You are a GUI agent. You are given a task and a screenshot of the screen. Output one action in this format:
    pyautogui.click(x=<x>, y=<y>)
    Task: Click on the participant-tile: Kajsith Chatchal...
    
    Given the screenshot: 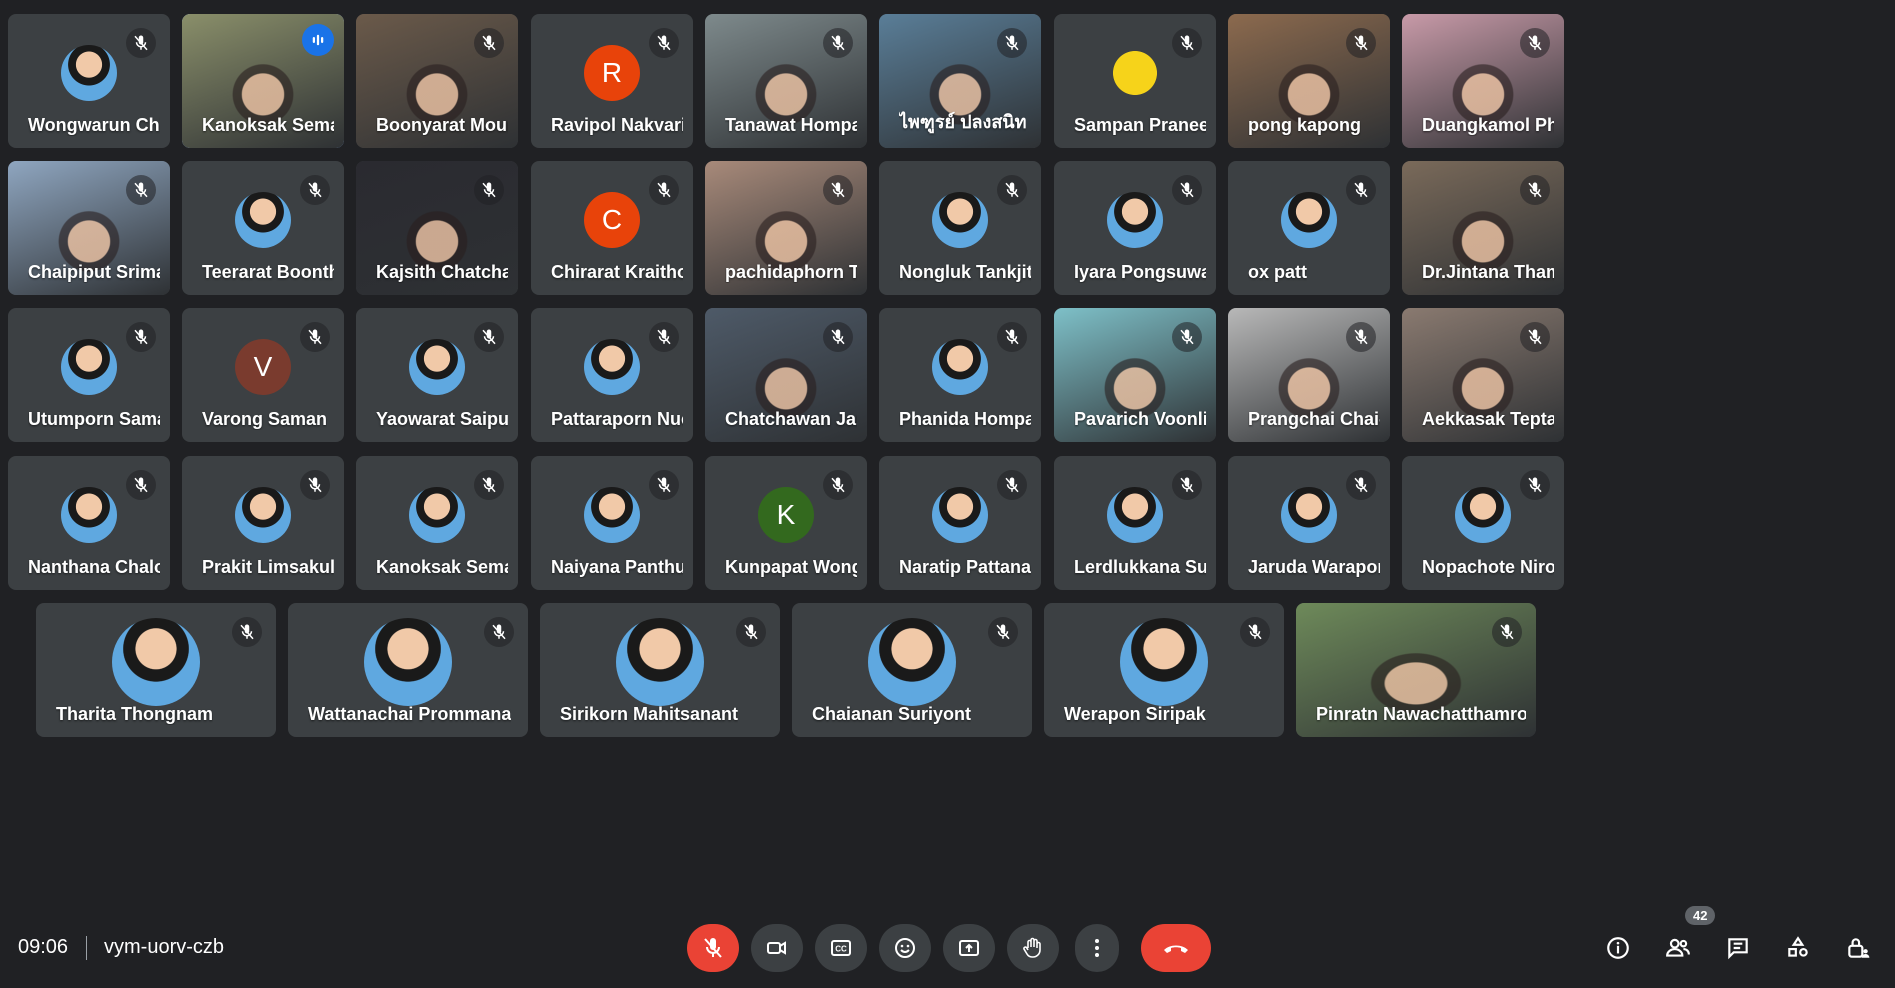 What is the action you would take?
    pyautogui.click(x=437, y=228)
    